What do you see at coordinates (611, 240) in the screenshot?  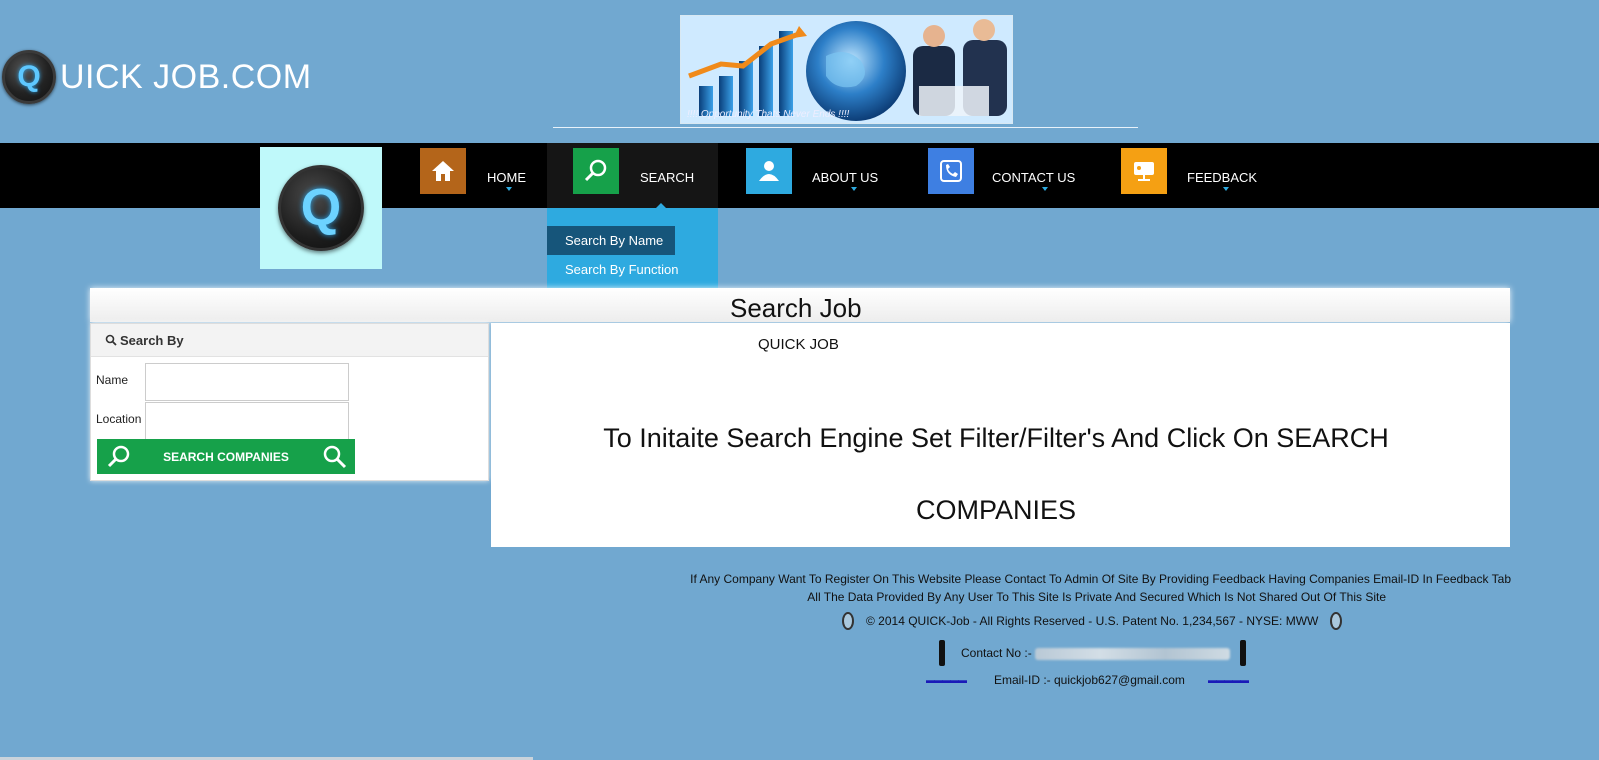 I see `dropdown-item-search-by-name: Search By Name` at bounding box center [611, 240].